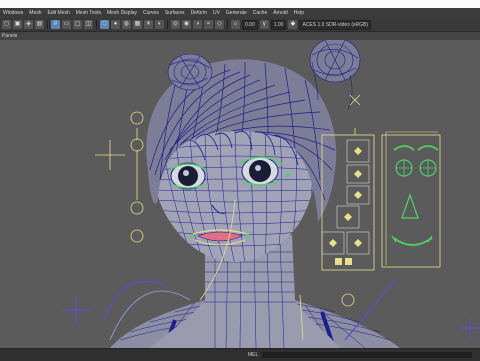 This screenshot has width=480, height=361. I want to click on menu-arnold: Arnold, so click(280, 13).